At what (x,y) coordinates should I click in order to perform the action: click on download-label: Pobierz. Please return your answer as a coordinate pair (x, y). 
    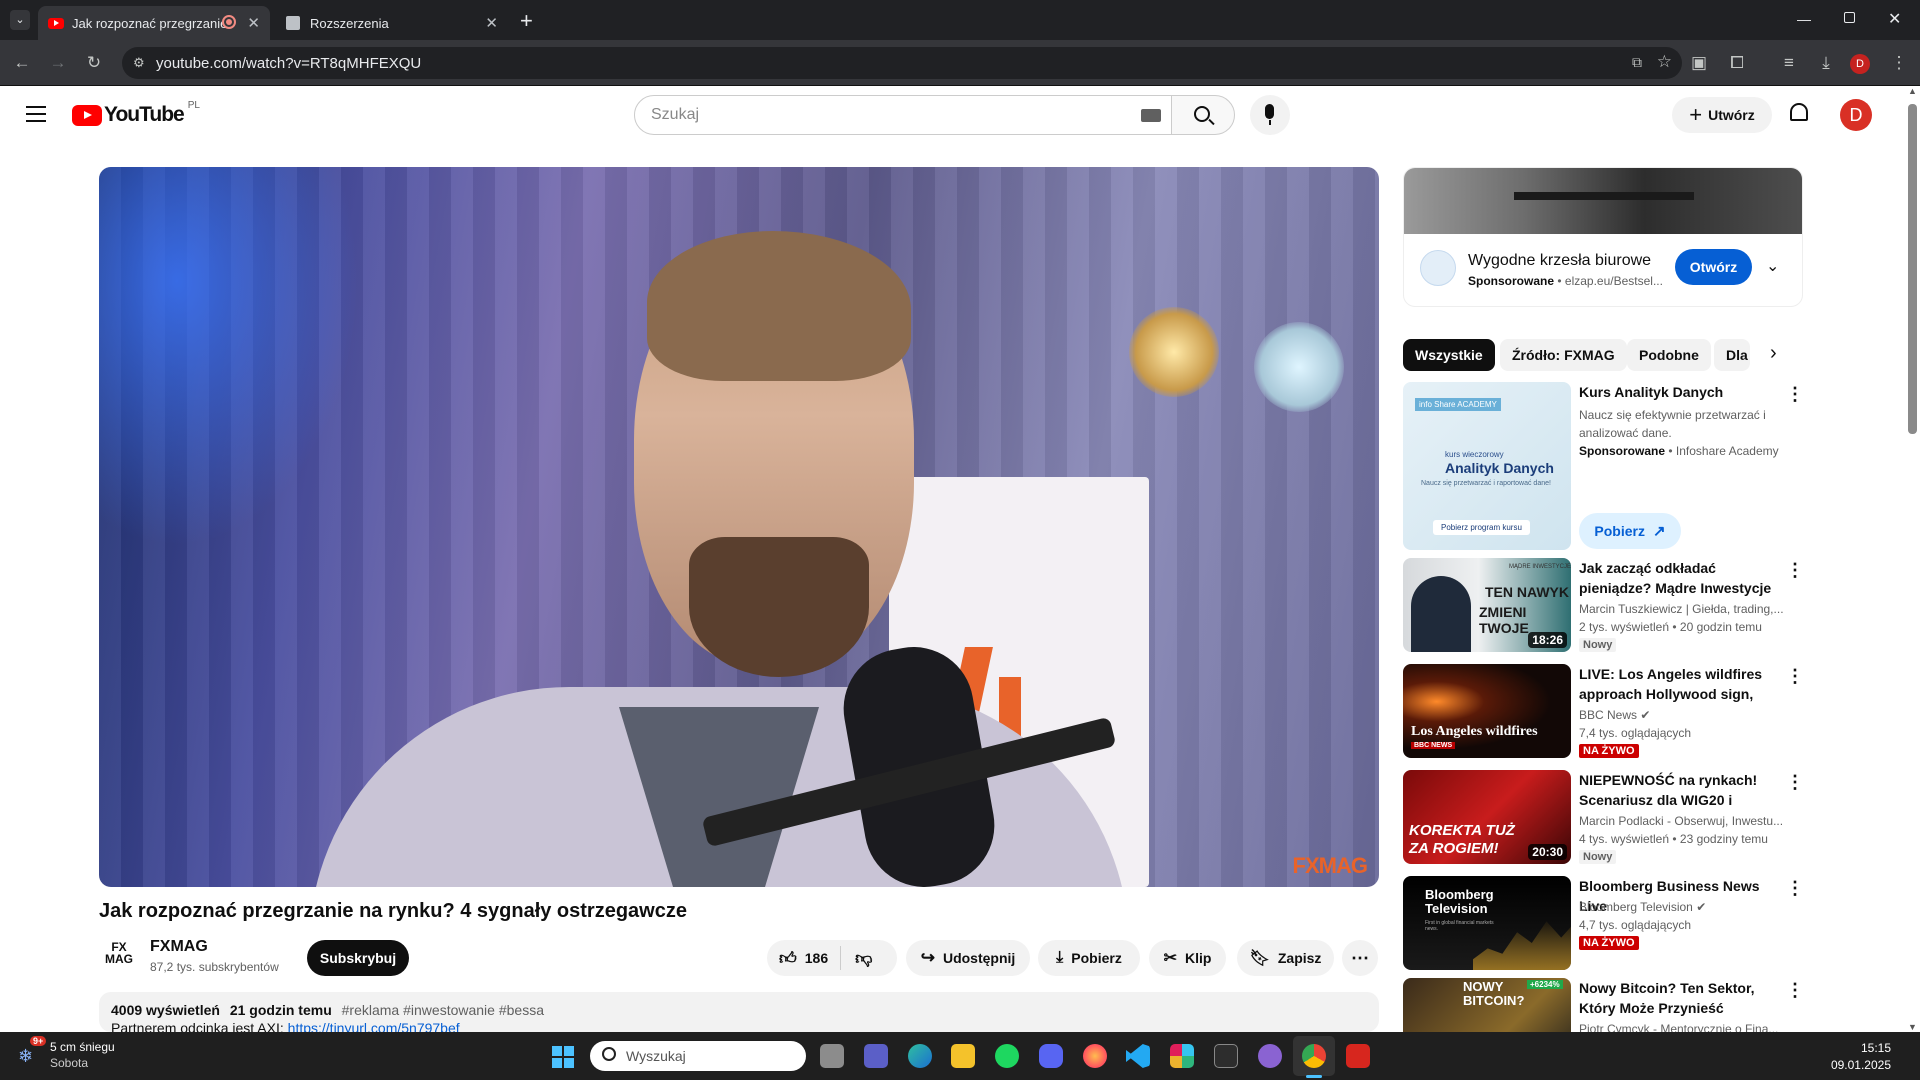
    Looking at the image, I should click on (1096, 958).